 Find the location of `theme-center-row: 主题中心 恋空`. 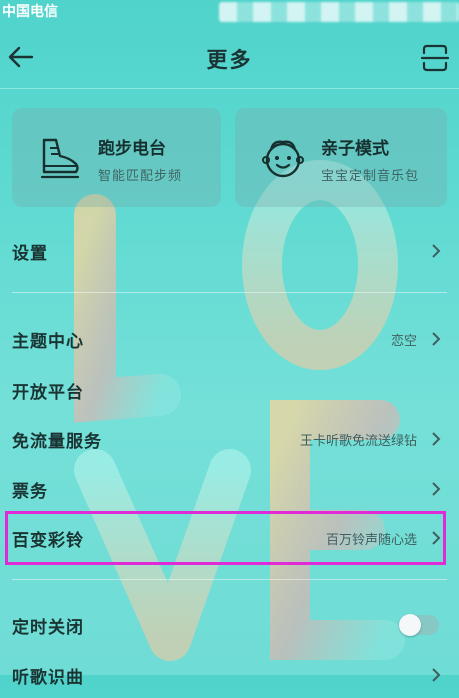

theme-center-row: 主题中心 恋空 is located at coordinates (229, 339).